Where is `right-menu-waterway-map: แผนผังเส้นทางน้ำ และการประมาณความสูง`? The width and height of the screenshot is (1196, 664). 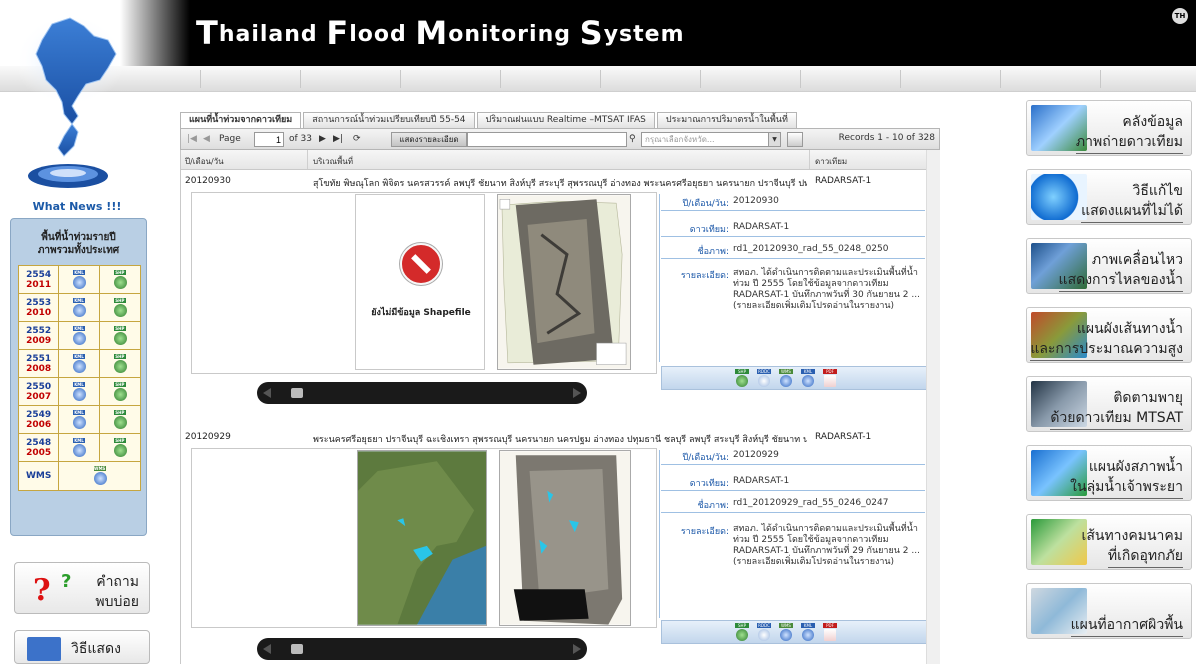
right-menu-waterway-map: แผนผังเส้นทางน้ำ และการประมาณความสูง is located at coordinates (1109, 335).